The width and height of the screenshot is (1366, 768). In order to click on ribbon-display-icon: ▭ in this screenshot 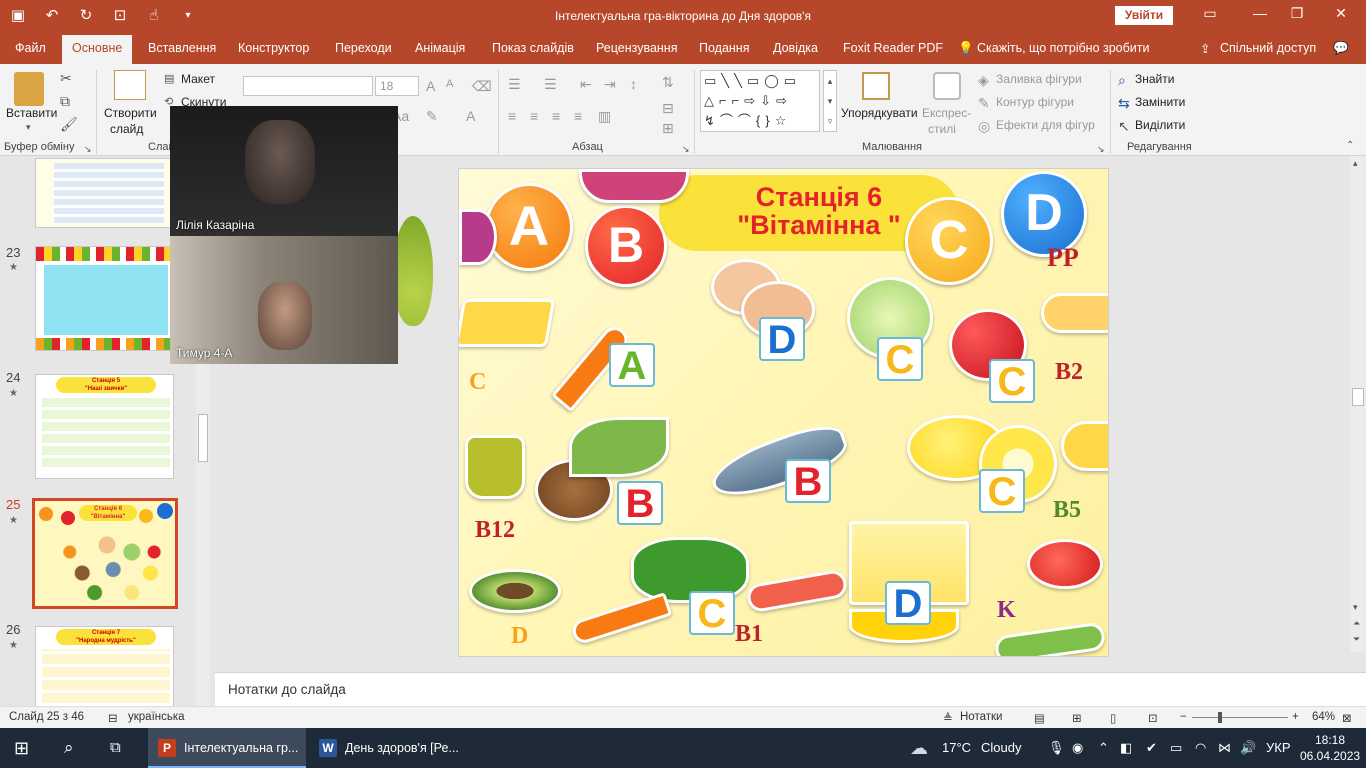, I will do `click(1210, 13)`.